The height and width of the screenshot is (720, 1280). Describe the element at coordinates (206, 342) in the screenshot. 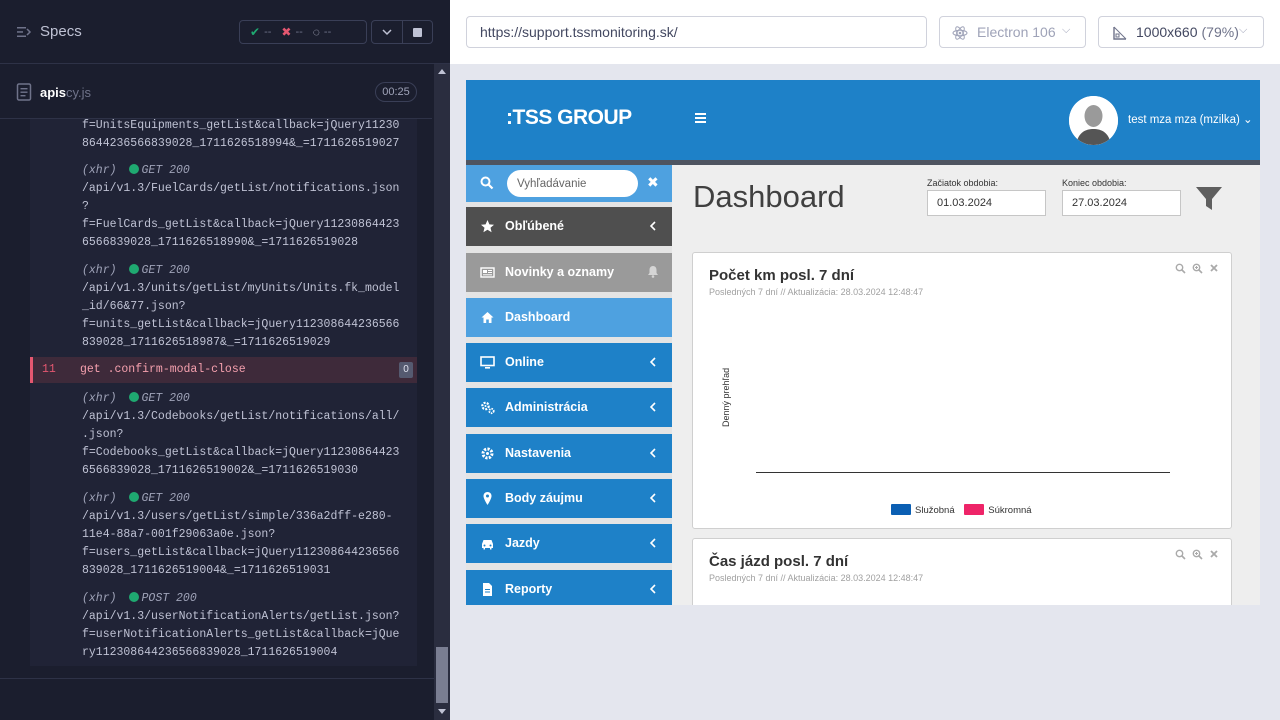

I see `log-line: 839028_1711626518987&_=1711626519029` at that location.